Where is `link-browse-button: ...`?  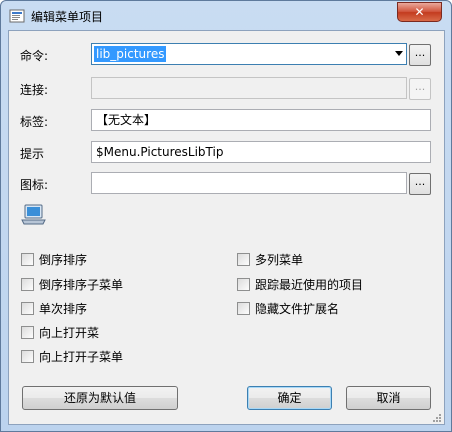
link-browse-button: ... is located at coordinates (420, 89).